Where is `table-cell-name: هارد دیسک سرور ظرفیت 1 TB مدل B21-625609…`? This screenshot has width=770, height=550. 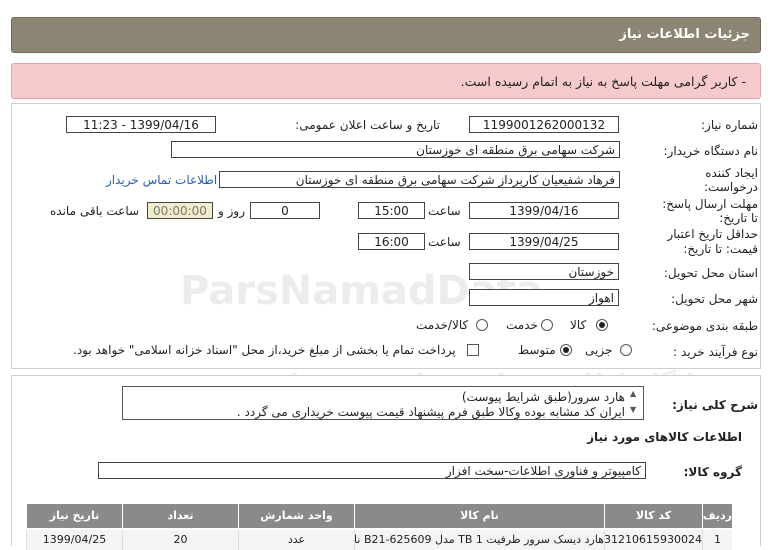 table-cell-name: هارد دیسک سرور ظرفیت 1 TB مدل B21-625609… is located at coordinates (479, 540).